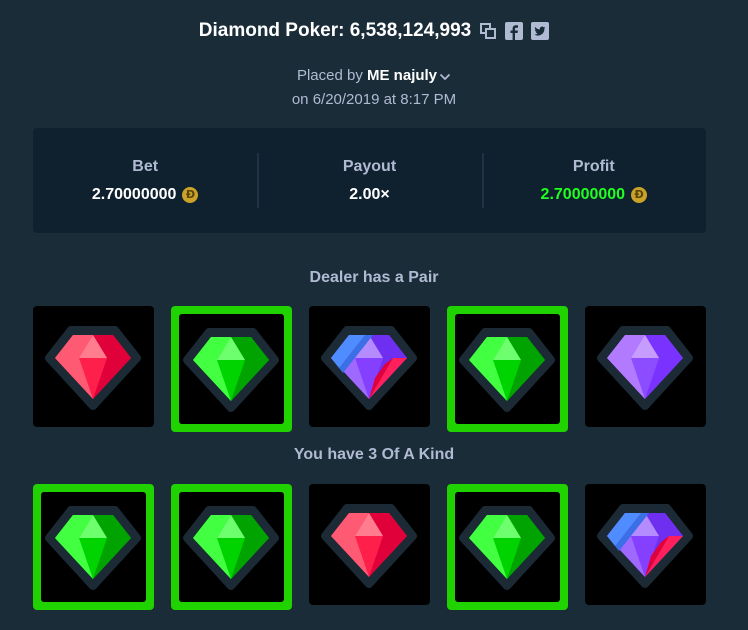 This screenshot has width=748, height=630. I want to click on bet-value: 2.70000000, so click(134, 194).